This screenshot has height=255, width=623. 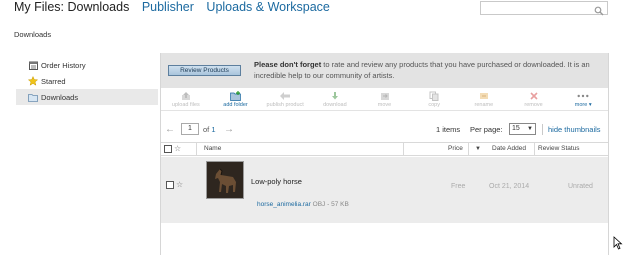 What do you see at coordinates (87, 65) in the screenshot?
I see `sidebar-item-order-history: Order History` at bounding box center [87, 65].